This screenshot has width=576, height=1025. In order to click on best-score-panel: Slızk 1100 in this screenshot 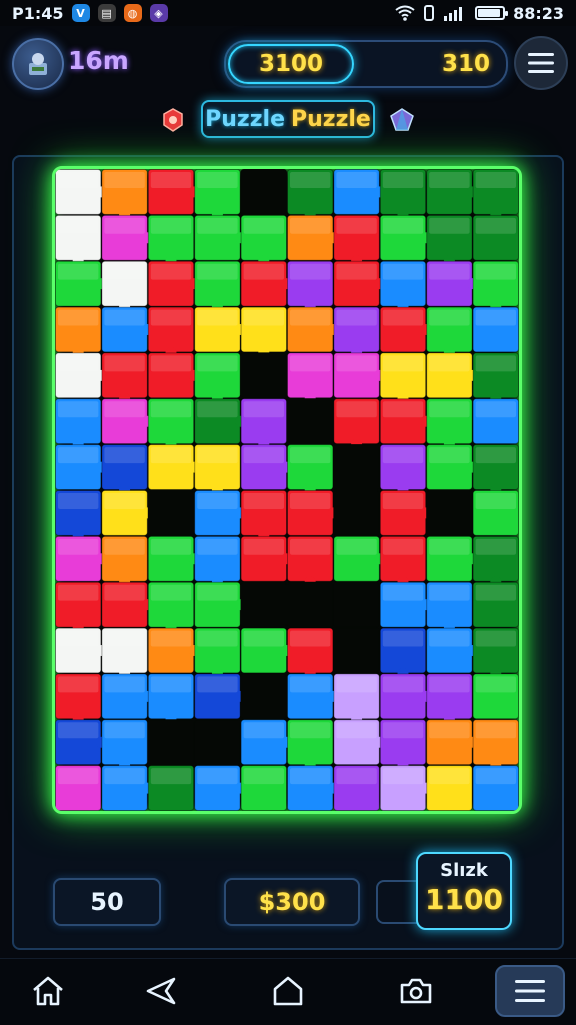, I will do `click(464, 891)`.